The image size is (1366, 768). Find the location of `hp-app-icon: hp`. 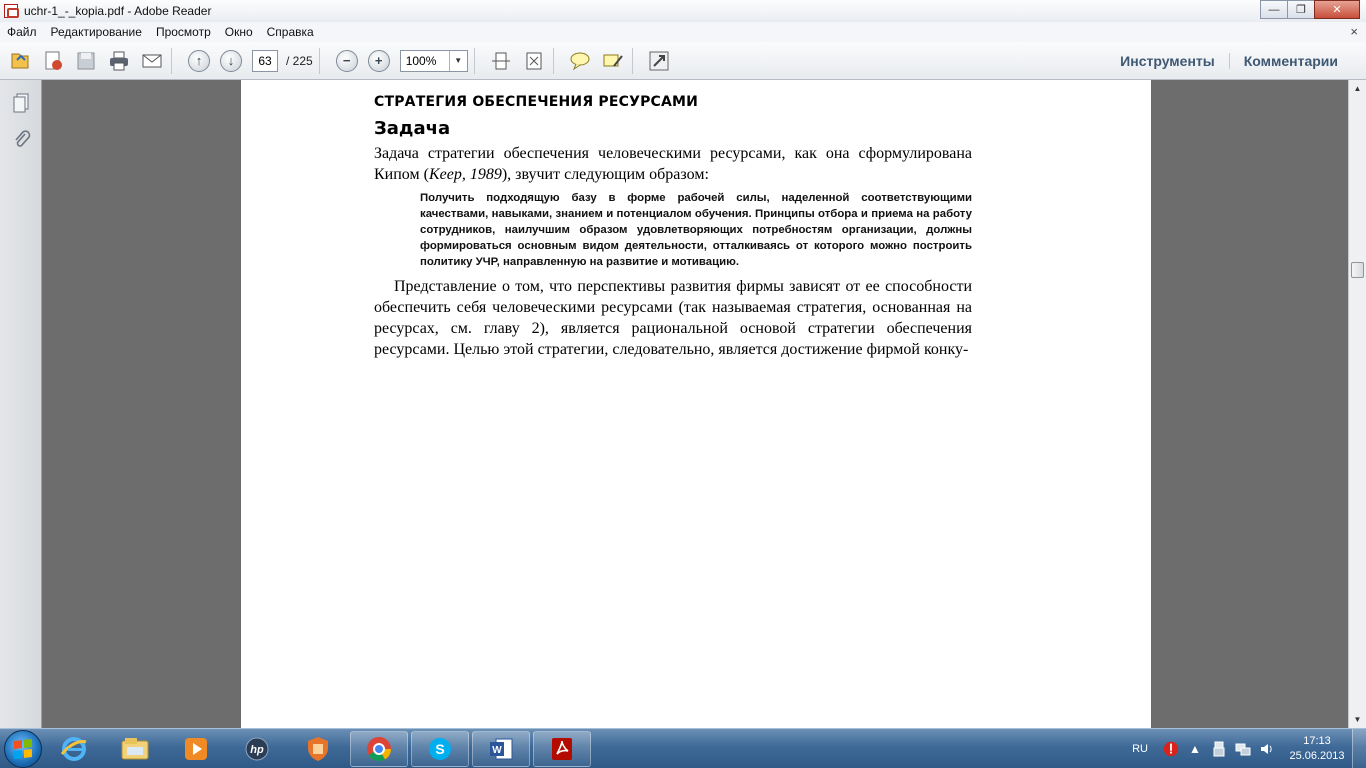

hp-app-icon: hp is located at coordinates (257, 749).